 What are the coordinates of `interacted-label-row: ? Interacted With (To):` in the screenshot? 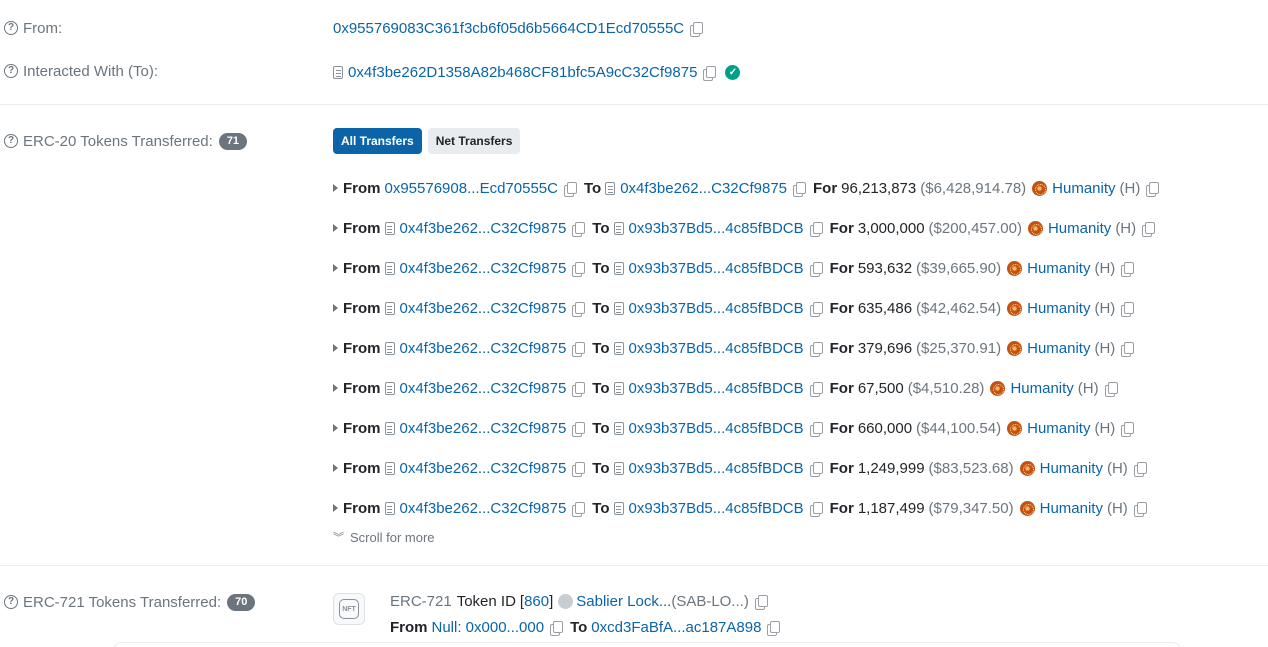 It's located at (81, 71).